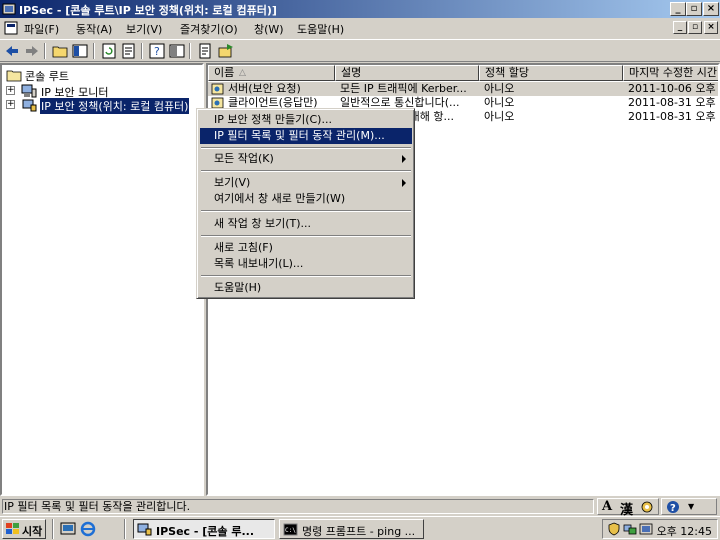 The image size is (720, 540). I want to click on ime-dropdown-icon: ▼, so click(691, 506).